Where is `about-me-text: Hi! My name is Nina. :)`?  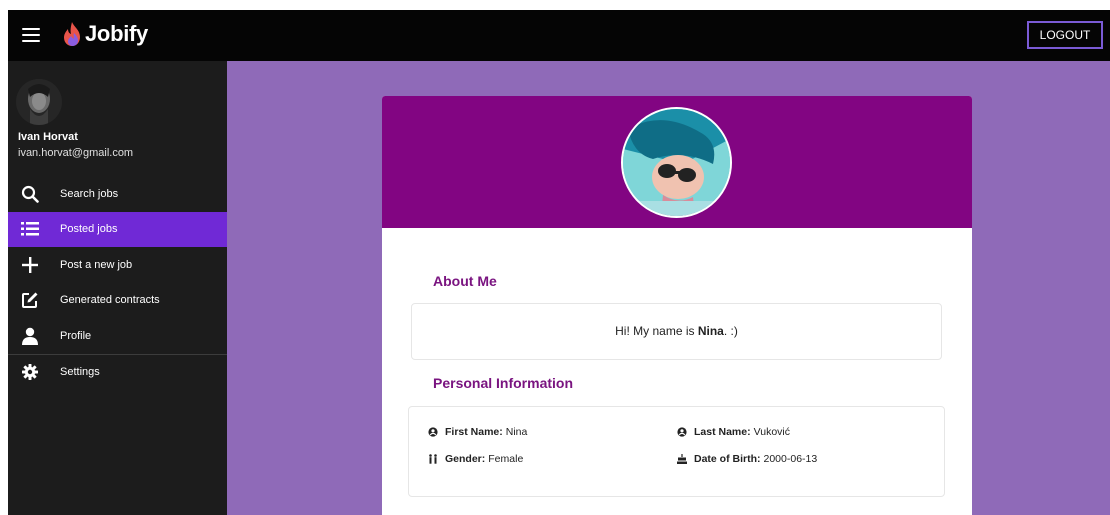 about-me-text: Hi! My name is Nina. :) is located at coordinates (676, 331).